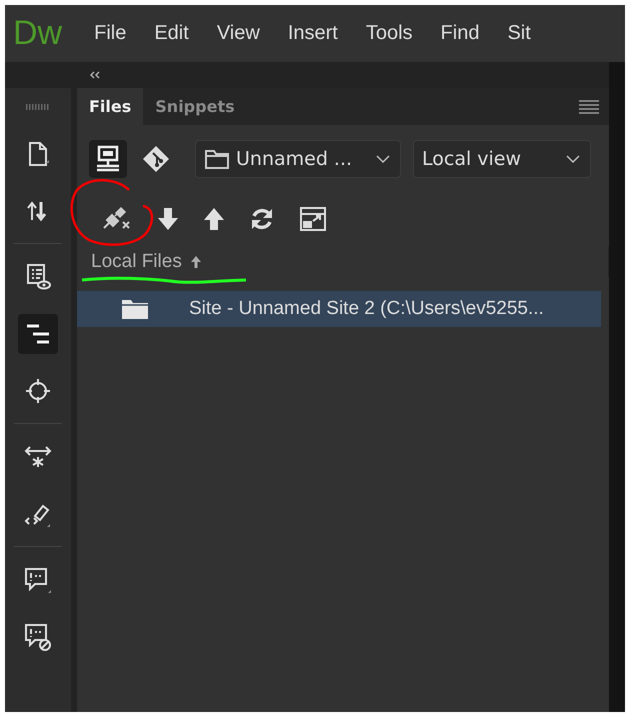 This screenshot has height=717, width=629. What do you see at coordinates (38, 276) in the screenshot?
I see `list-eye-icon` at bounding box center [38, 276].